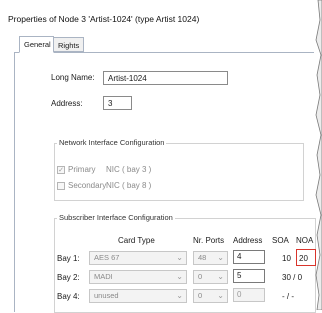 Image resolution: width=322 pixels, height=313 pixels. Describe the element at coordinates (165, 78) in the screenshot. I see `long-name-input: Artist-1024` at that location.